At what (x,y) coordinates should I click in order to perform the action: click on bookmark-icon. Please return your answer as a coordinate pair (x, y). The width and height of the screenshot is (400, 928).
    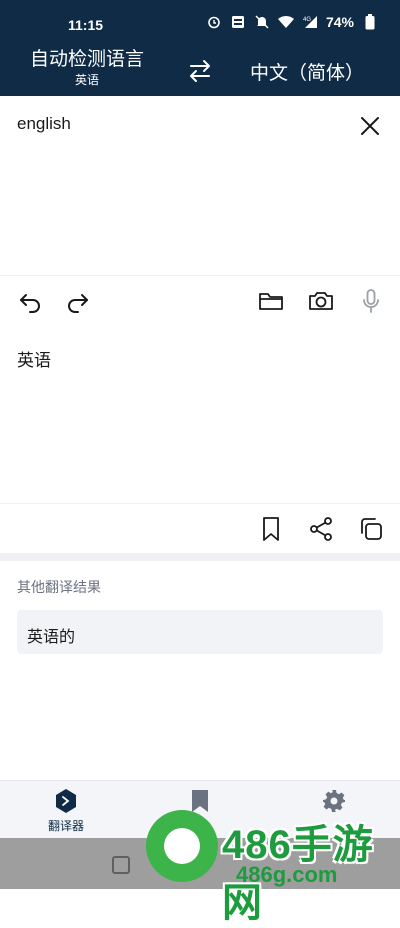
    Looking at the image, I should click on (271, 529).